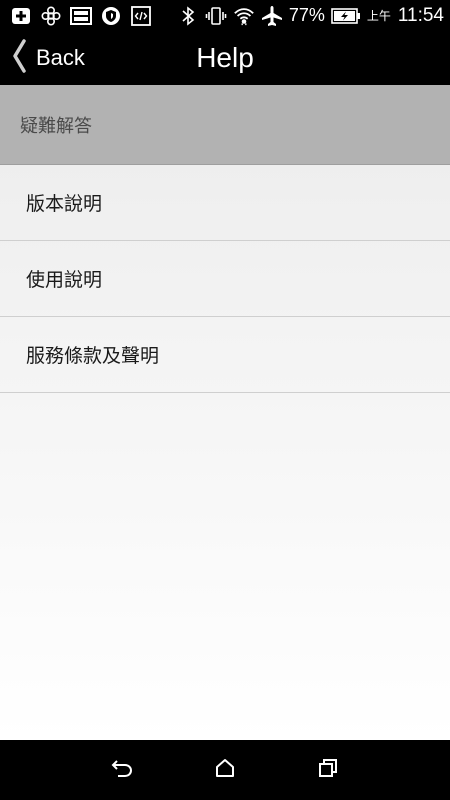 The width and height of the screenshot is (450, 800). What do you see at coordinates (225, 203) in the screenshot?
I see `list-item-version-info: 版本說明` at bounding box center [225, 203].